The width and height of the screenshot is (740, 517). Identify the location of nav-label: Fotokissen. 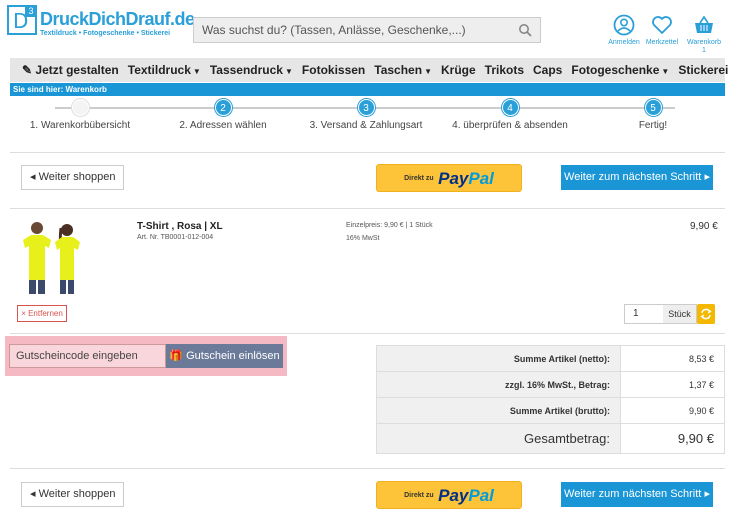
(333, 70).